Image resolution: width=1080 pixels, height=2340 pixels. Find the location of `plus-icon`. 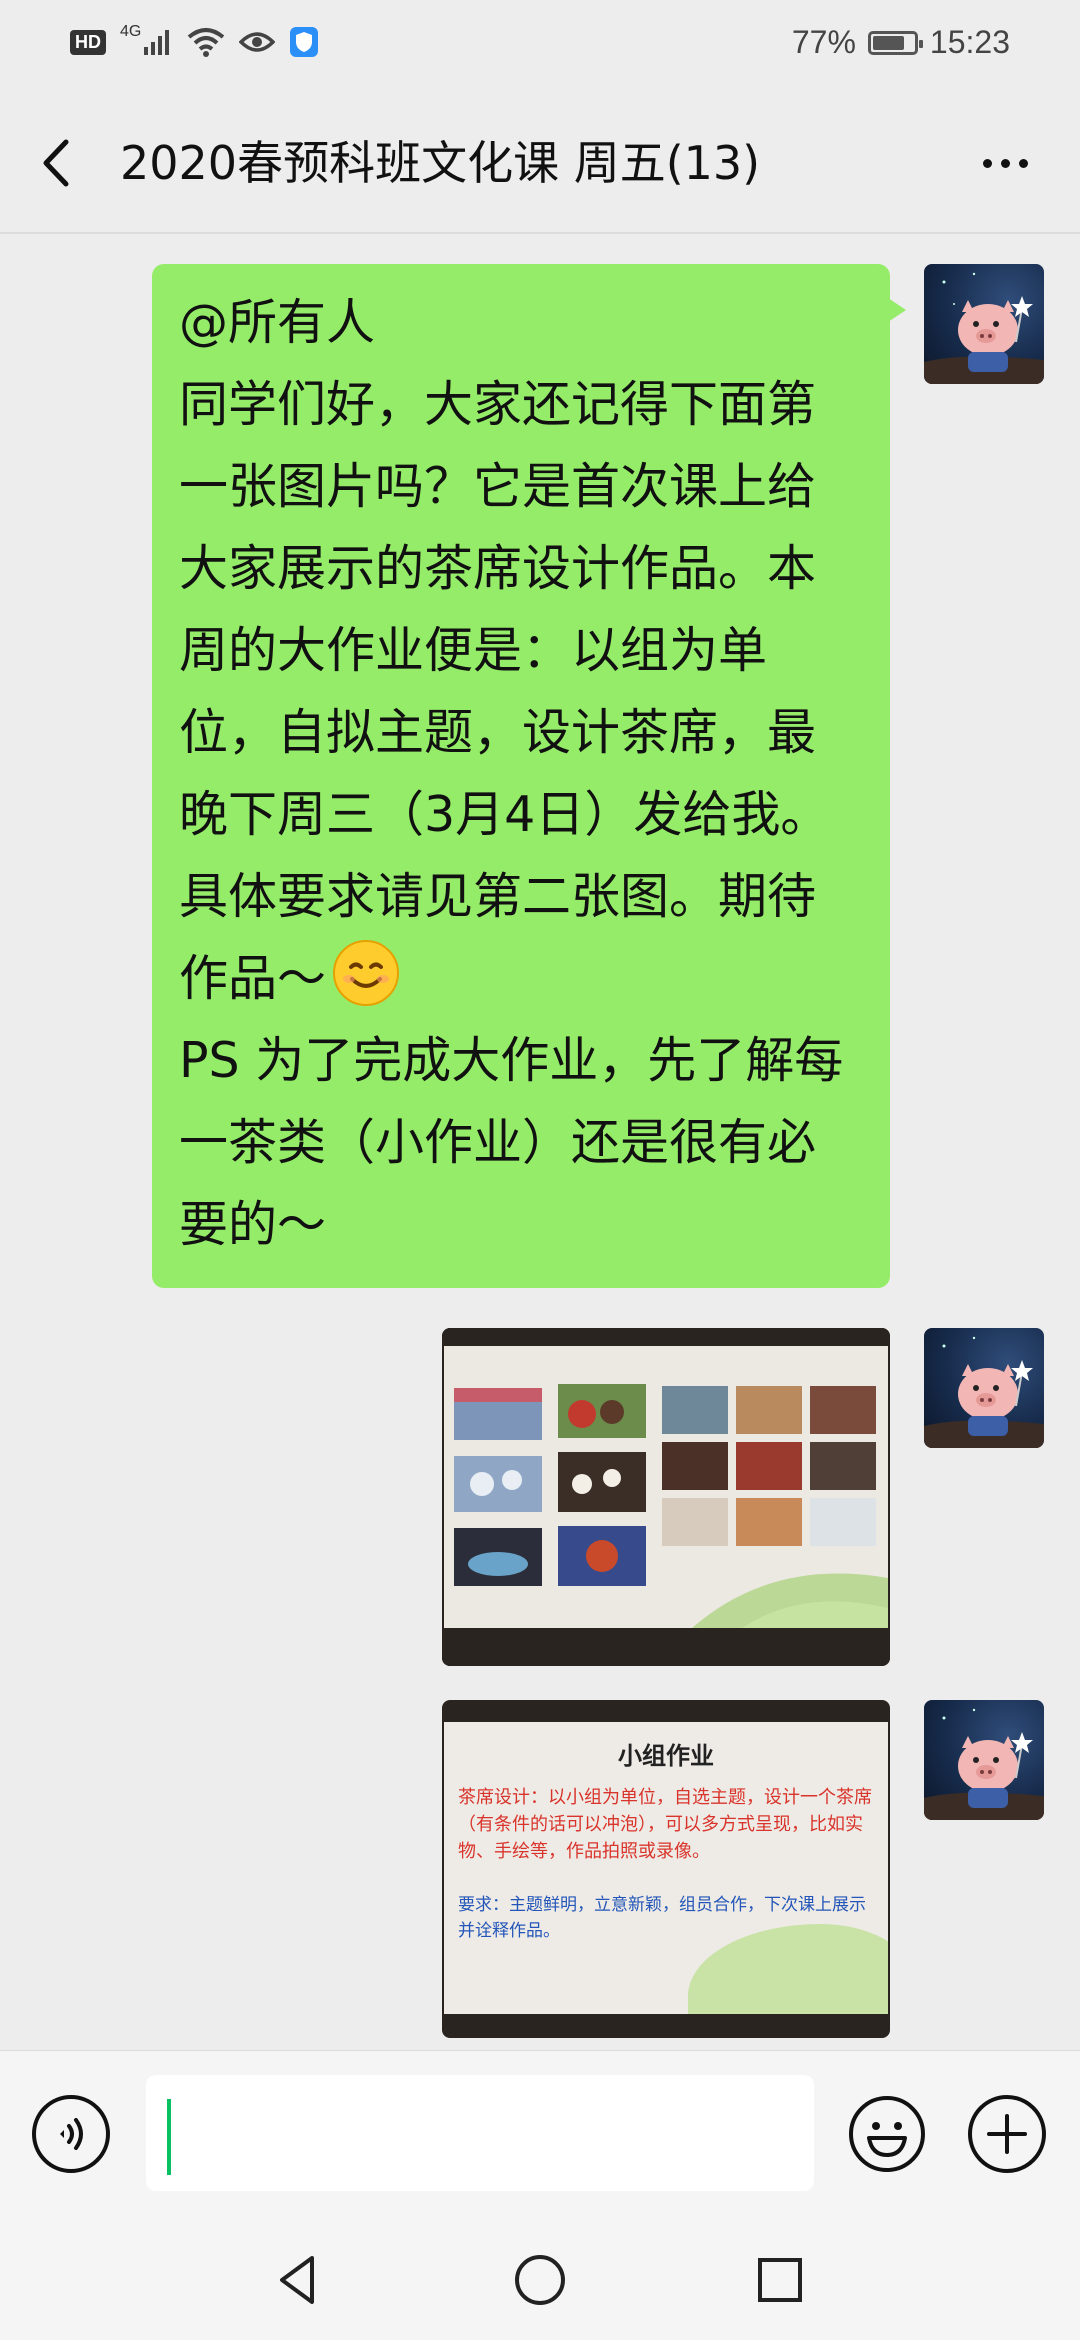

plus-icon is located at coordinates (1007, 2134).